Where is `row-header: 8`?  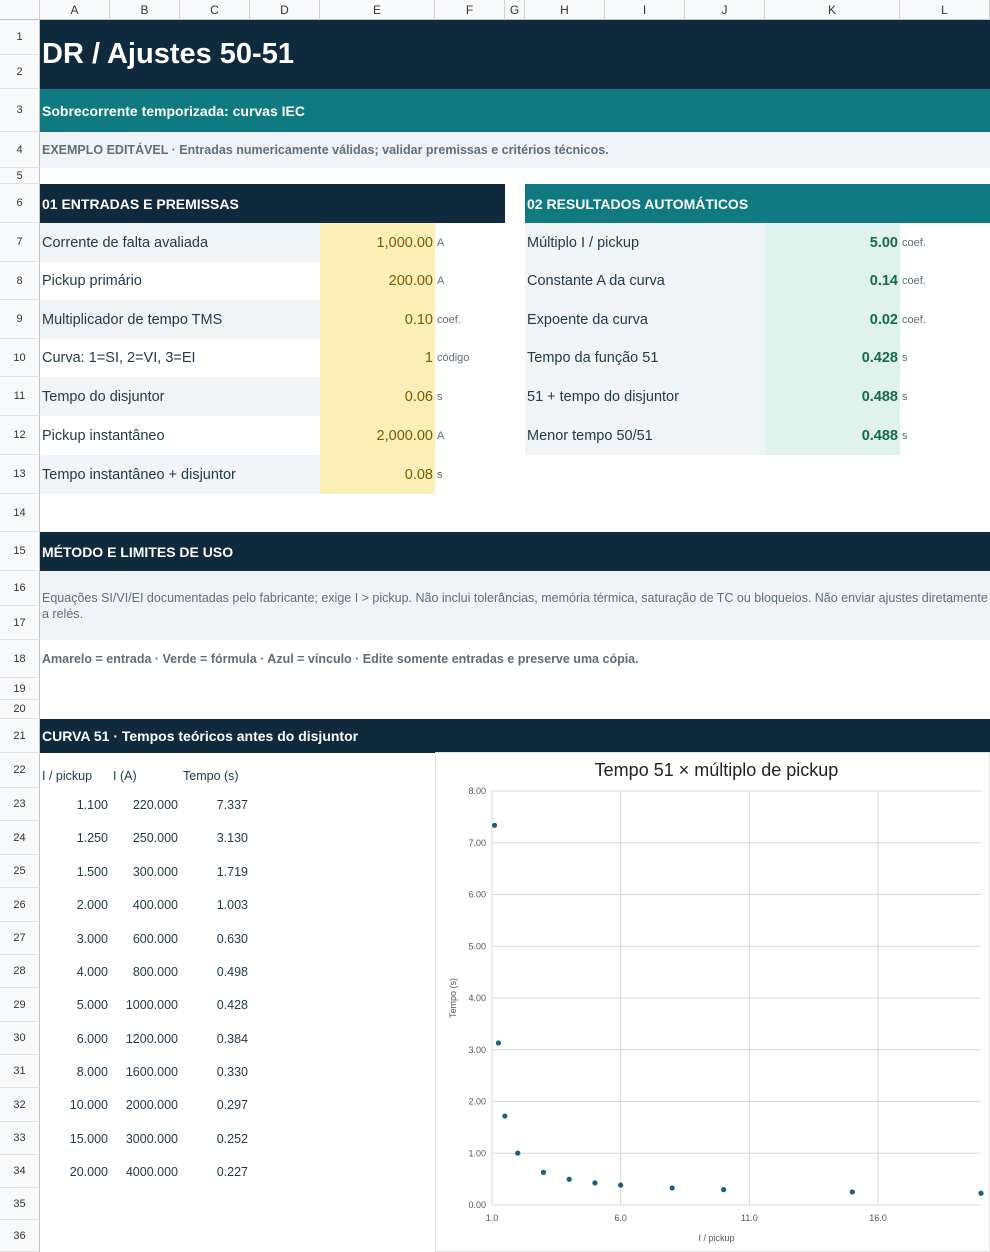
row-header: 8 is located at coordinates (20, 281).